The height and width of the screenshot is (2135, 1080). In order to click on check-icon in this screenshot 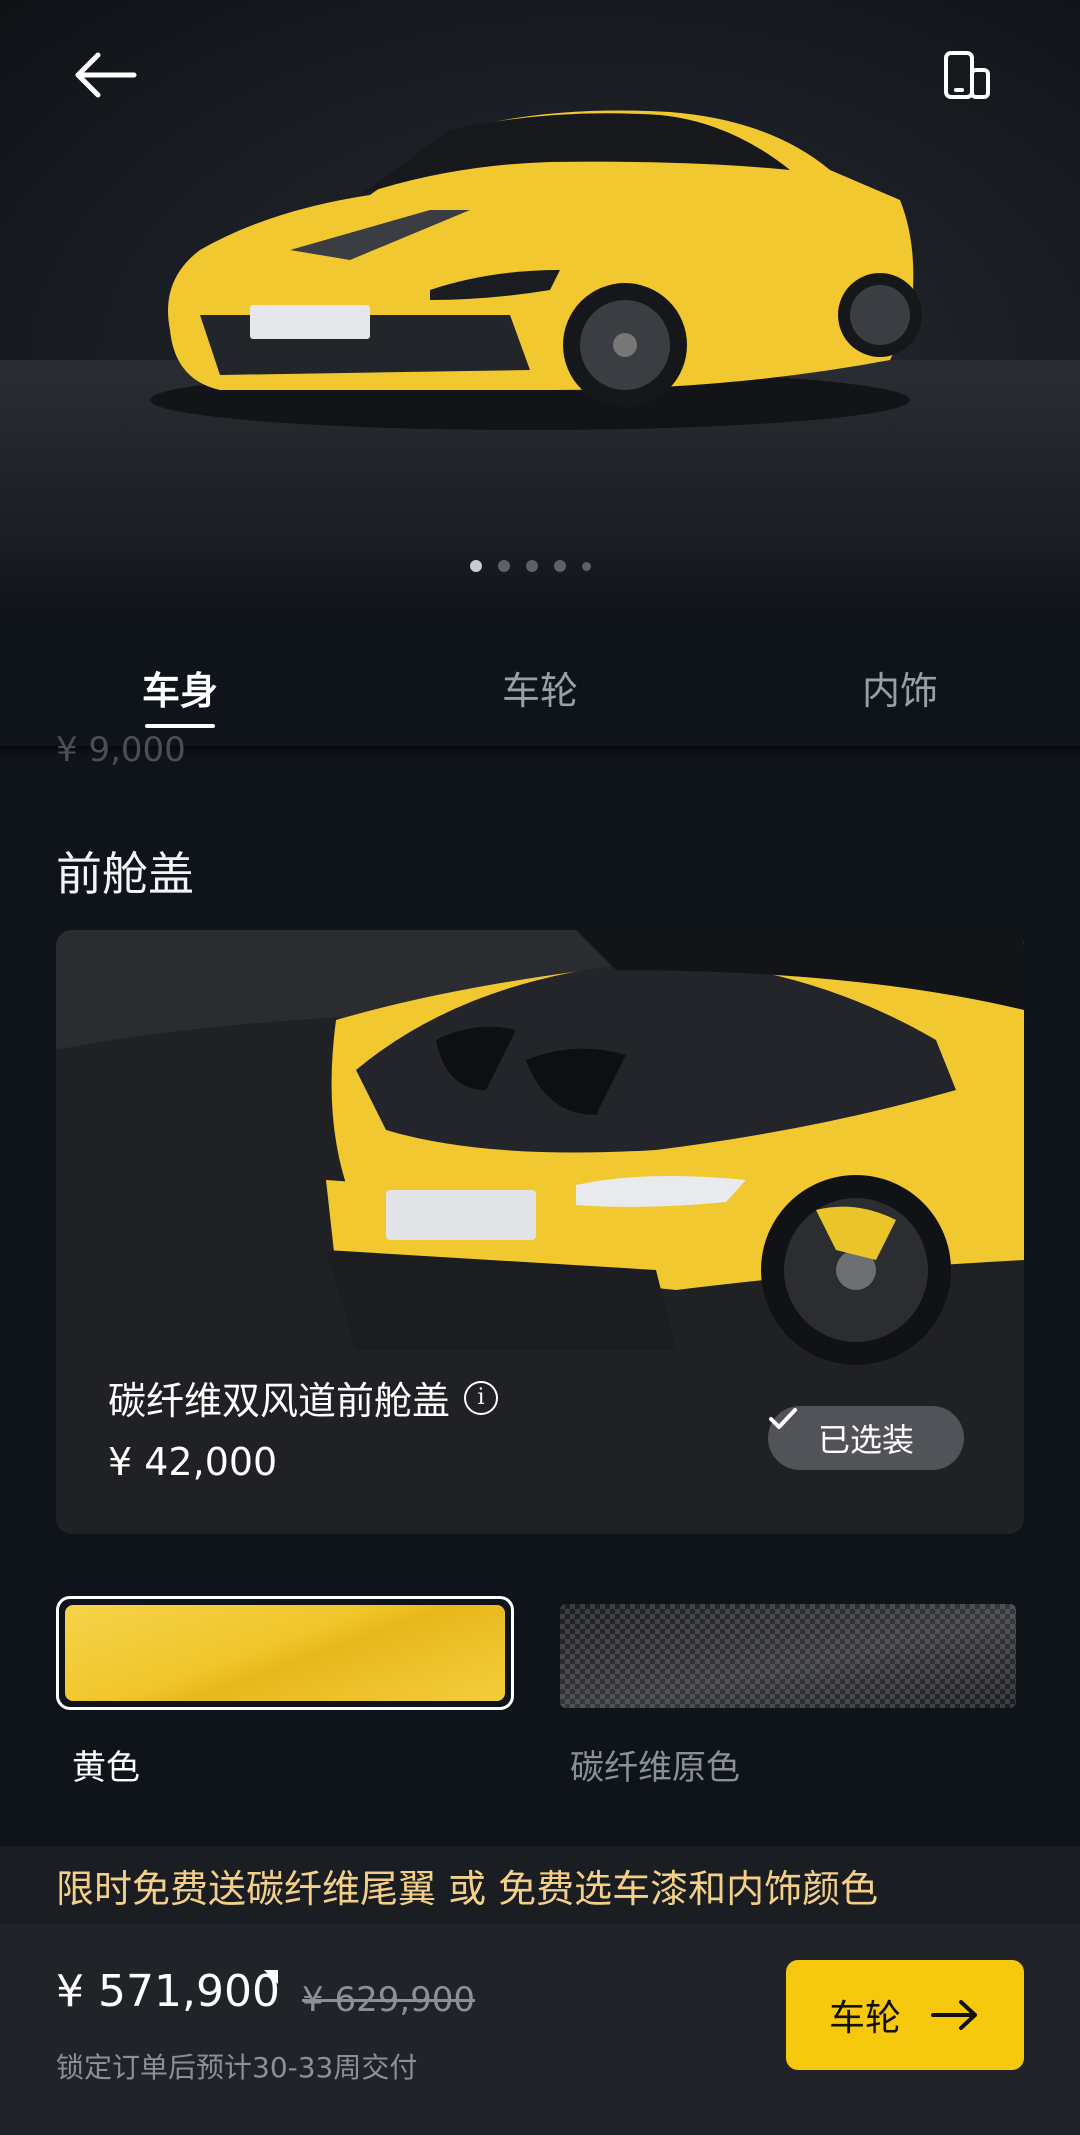, I will do `click(783, 1418)`.